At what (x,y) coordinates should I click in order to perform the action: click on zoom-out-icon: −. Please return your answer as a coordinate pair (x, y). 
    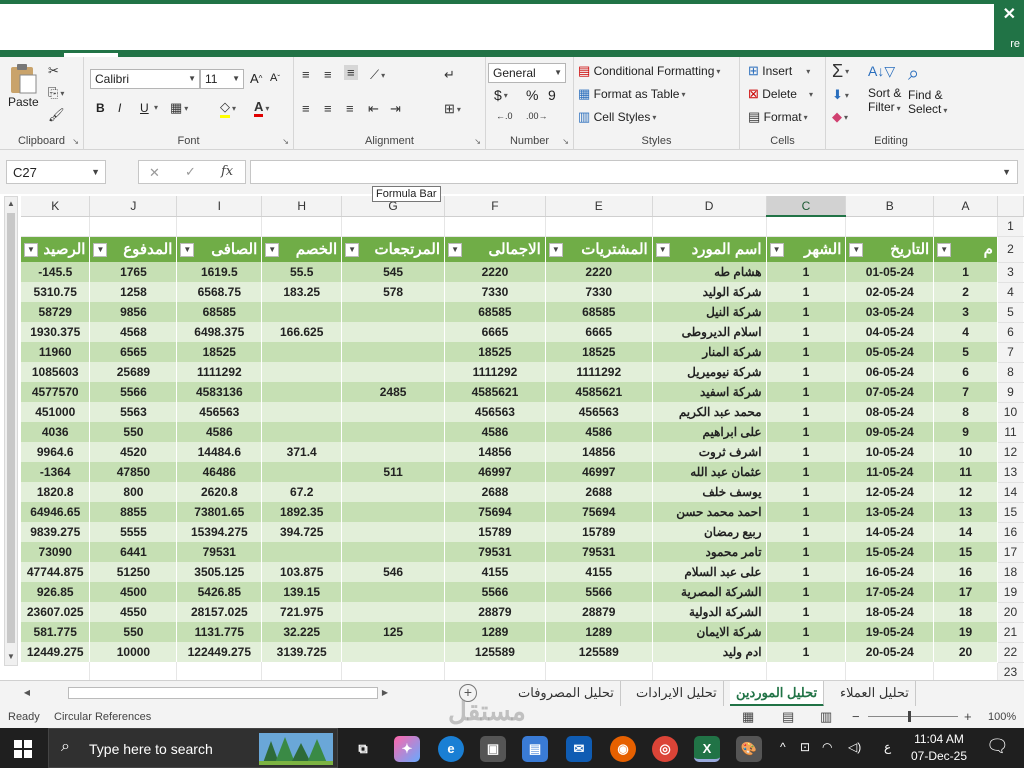
    Looking at the image, I should click on (856, 716).